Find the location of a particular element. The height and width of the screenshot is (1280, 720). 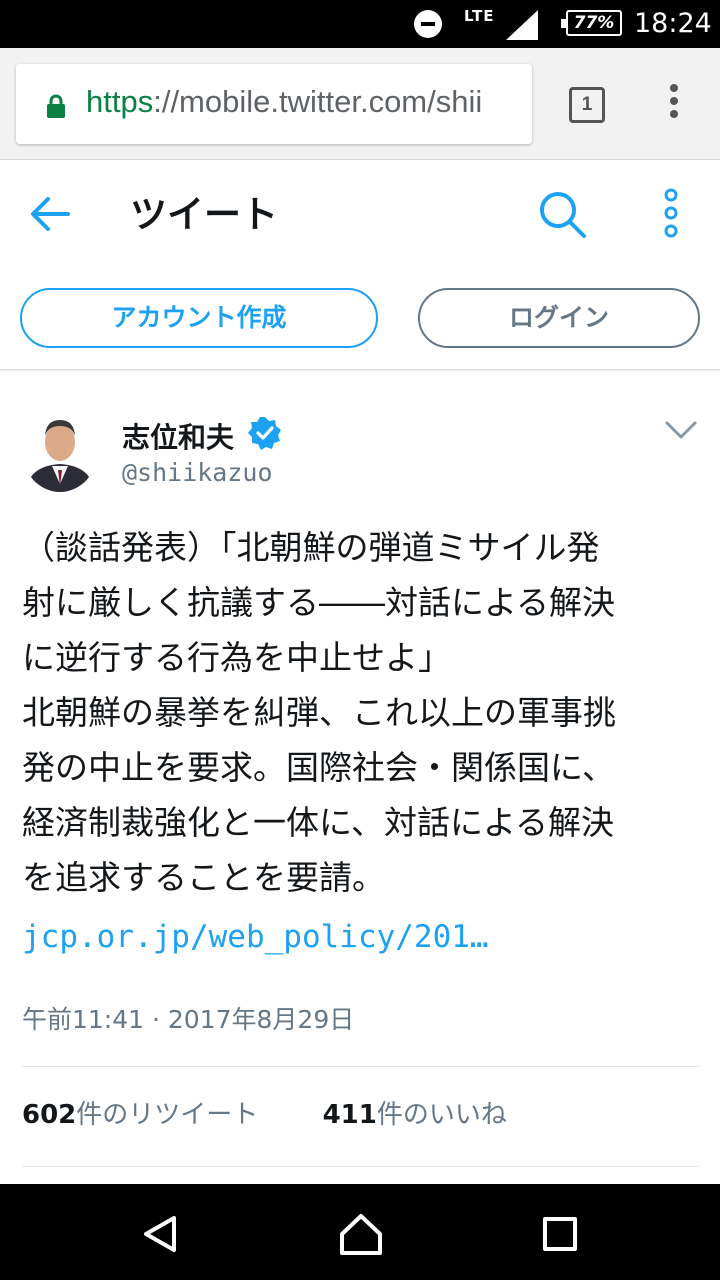

status-bar: LTE 77% 18:24 is located at coordinates (360, 24).